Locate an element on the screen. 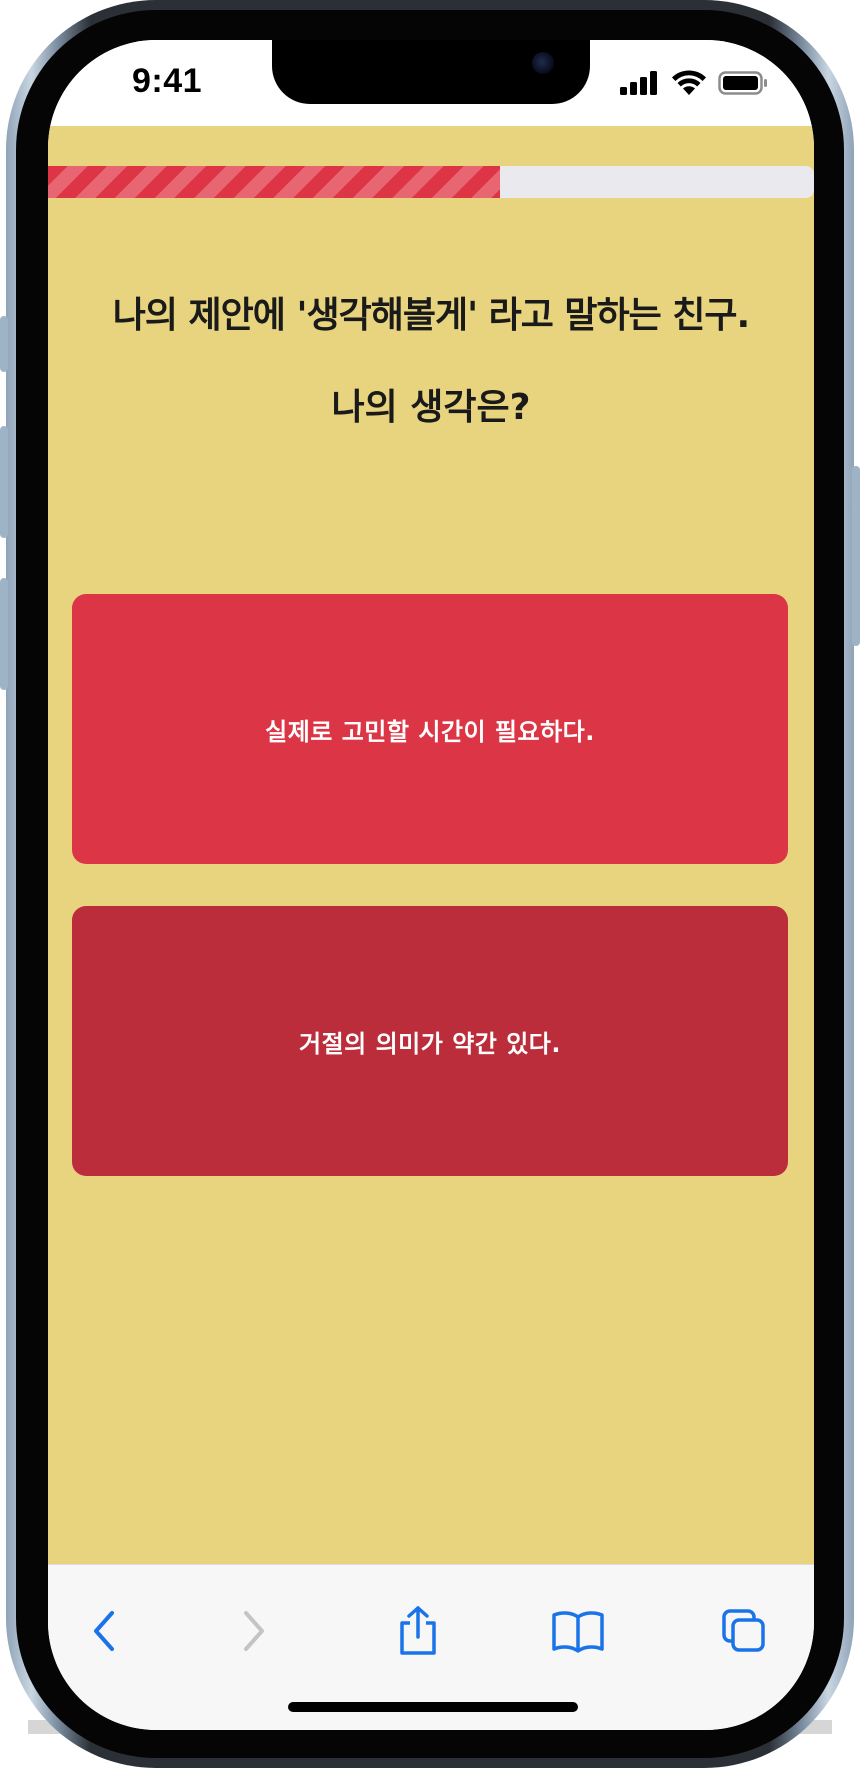 This screenshot has width=860, height=1768. back-button is located at coordinates (104, 1631).